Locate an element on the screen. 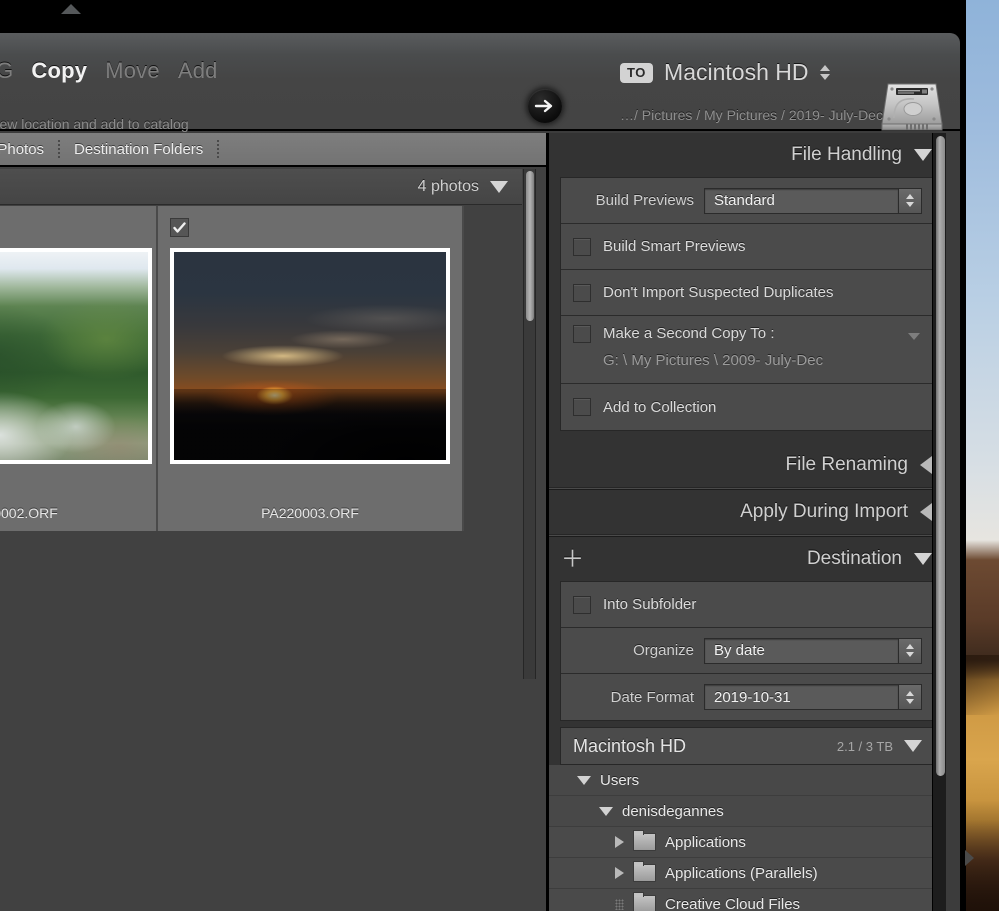  photo-cell: PA220003.ORF is located at coordinates (311, 368).